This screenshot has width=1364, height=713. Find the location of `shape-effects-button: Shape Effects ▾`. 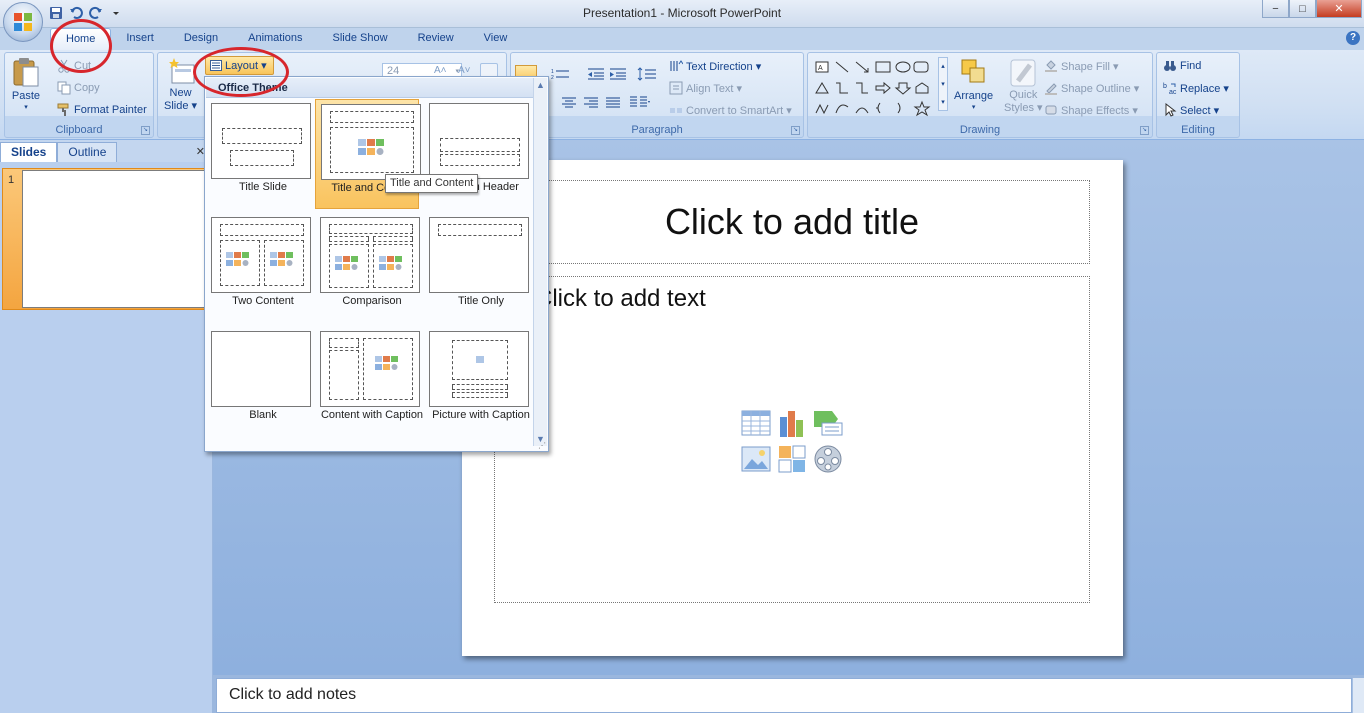

shape-effects-button: Shape Effects ▾ is located at coordinates (1091, 110).